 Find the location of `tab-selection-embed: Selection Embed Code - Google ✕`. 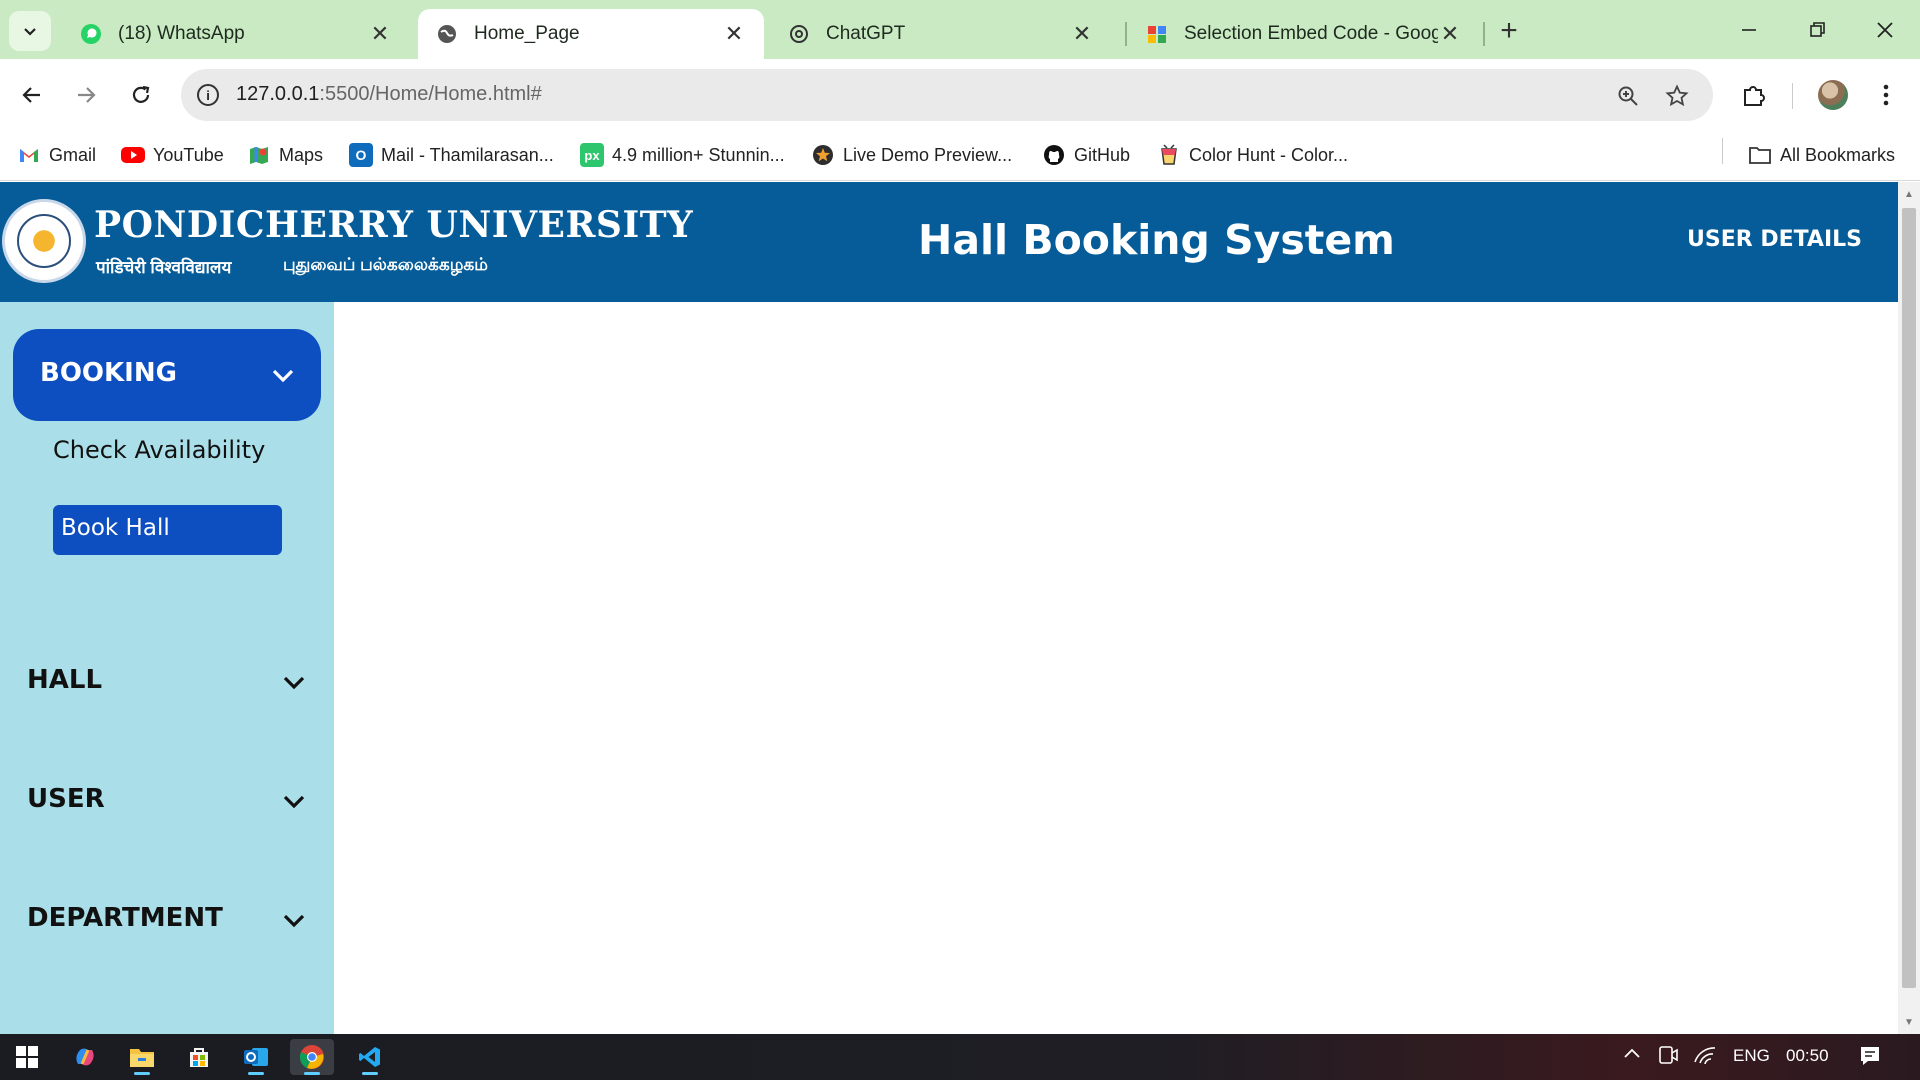

tab-selection-embed: Selection Embed Code - Google ✕ is located at coordinates (1304, 34).